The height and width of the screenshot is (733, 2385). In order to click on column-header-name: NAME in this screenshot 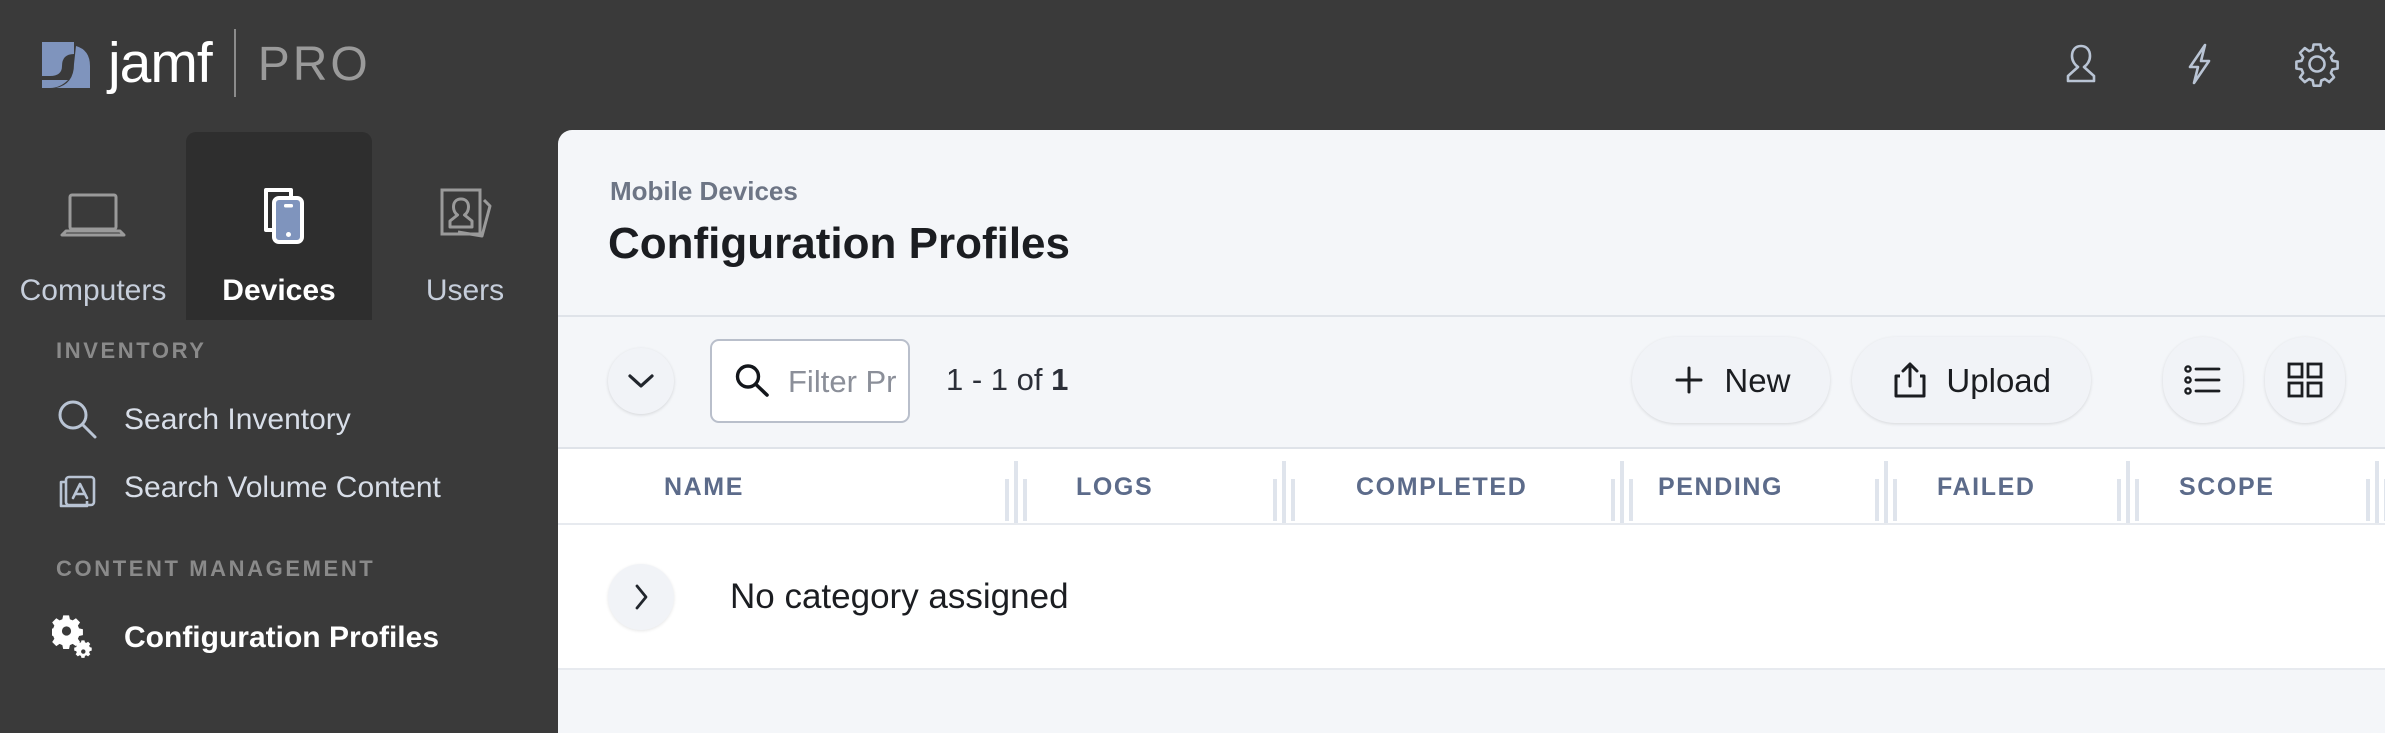, I will do `click(704, 487)`.